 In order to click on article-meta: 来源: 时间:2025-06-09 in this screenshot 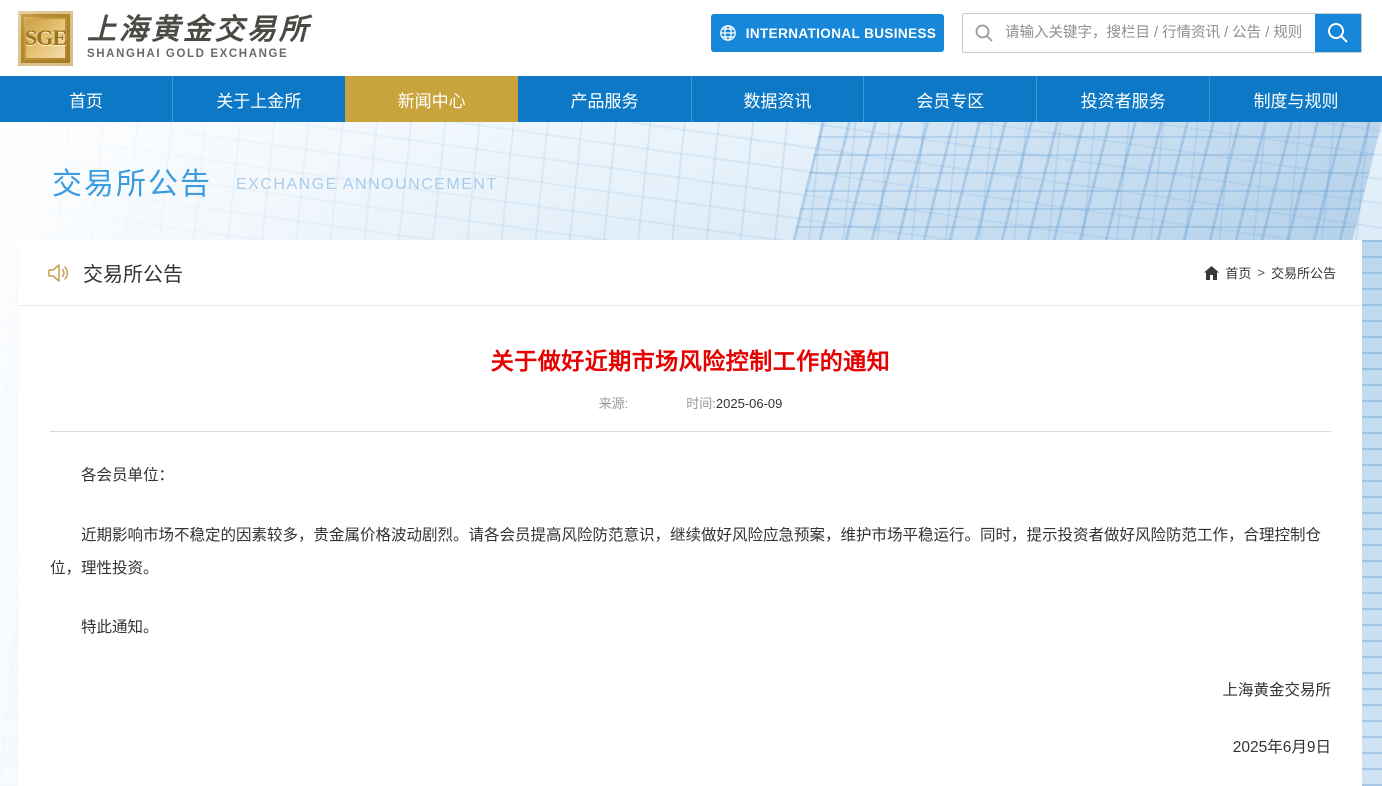, I will do `click(690, 402)`.